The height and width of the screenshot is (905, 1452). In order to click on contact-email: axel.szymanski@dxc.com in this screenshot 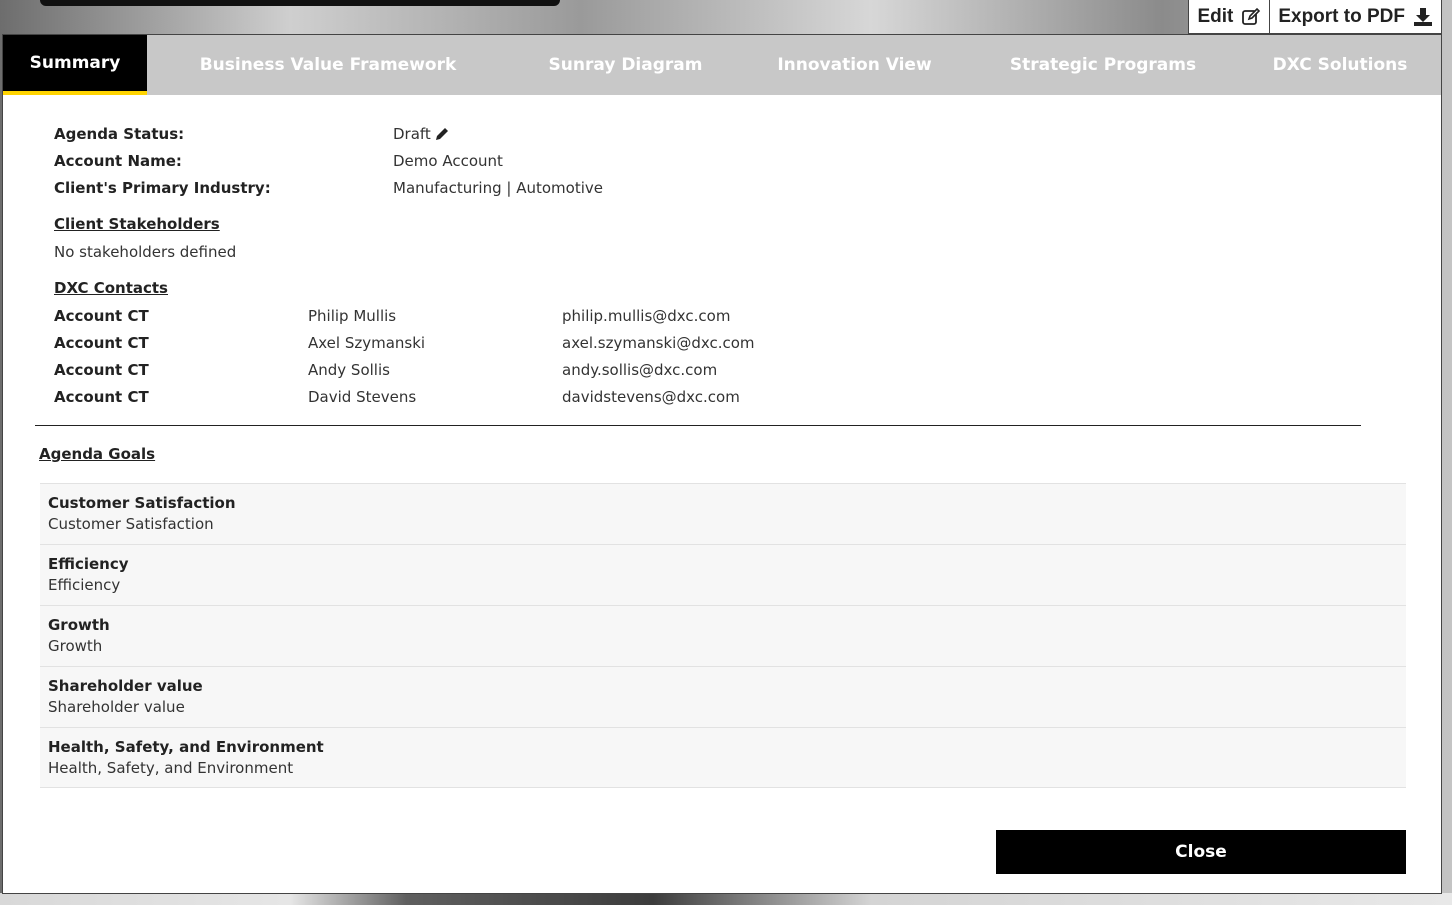, I will do `click(658, 343)`.